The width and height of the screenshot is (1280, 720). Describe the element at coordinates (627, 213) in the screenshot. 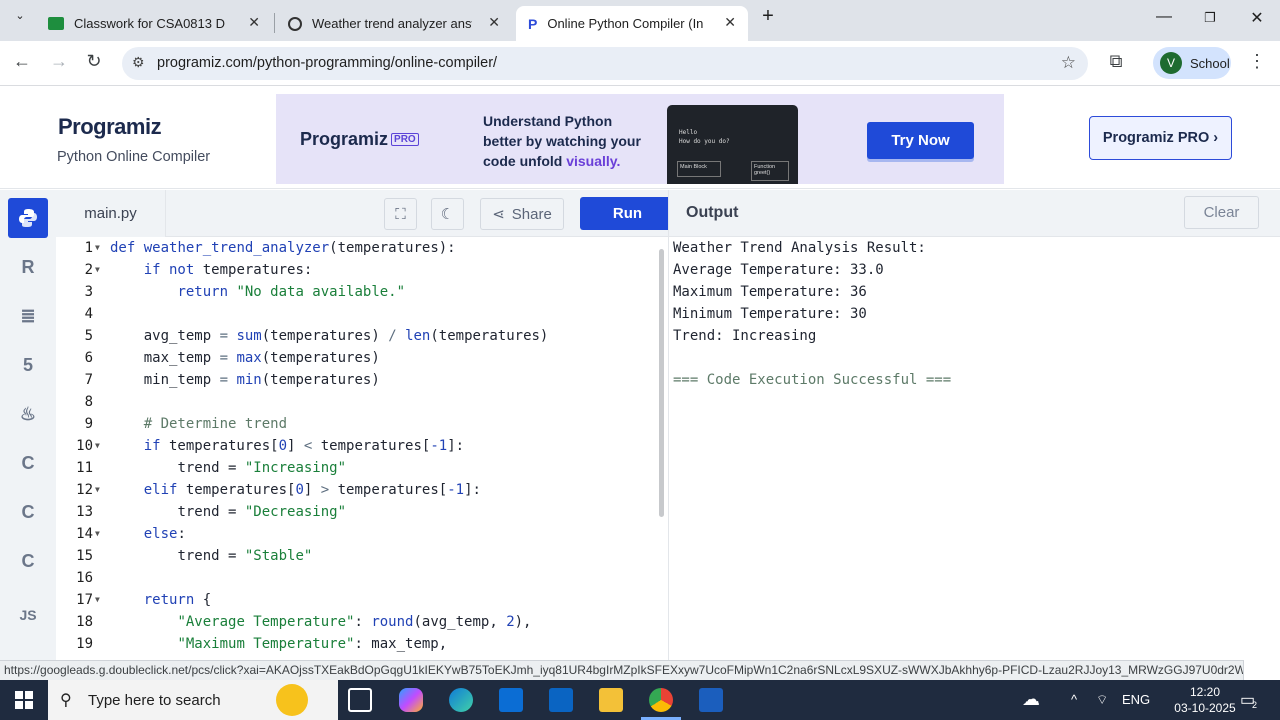

I see `run-button: Run` at that location.